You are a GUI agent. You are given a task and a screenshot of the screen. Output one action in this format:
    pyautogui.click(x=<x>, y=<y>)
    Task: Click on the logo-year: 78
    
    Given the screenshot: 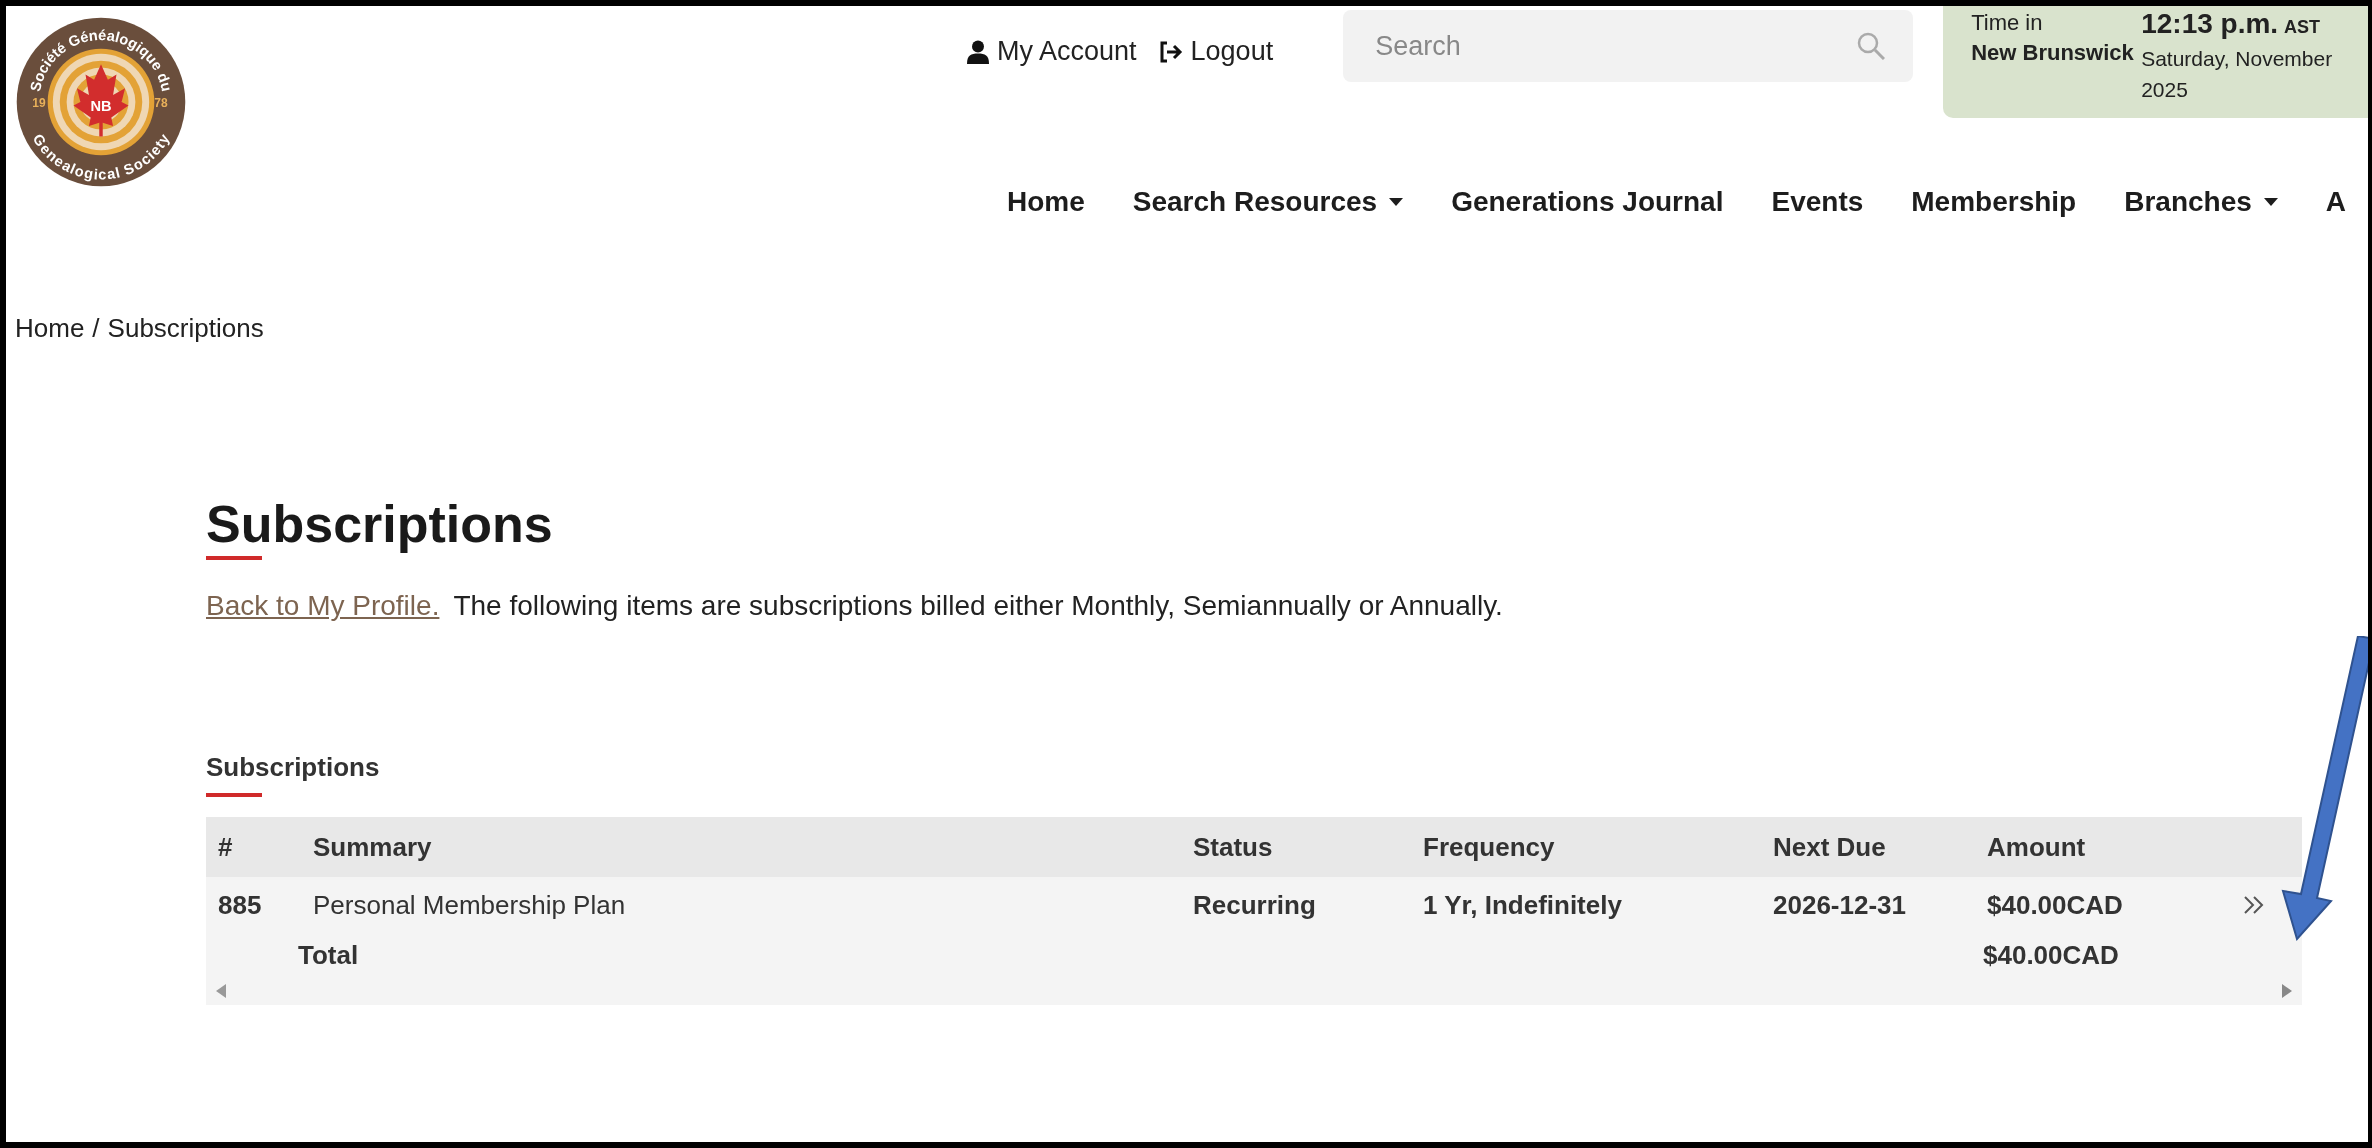 What is the action you would take?
    pyautogui.click(x=161, y=103)
    